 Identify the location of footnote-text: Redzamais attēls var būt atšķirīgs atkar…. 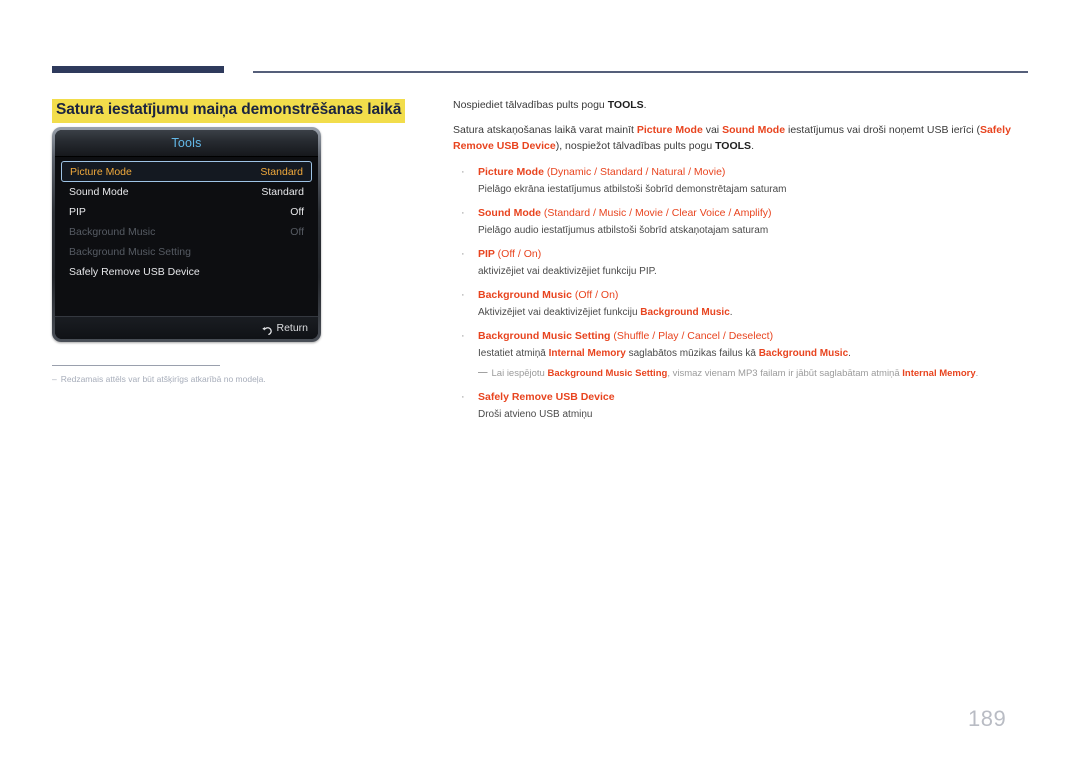
(163, 379).